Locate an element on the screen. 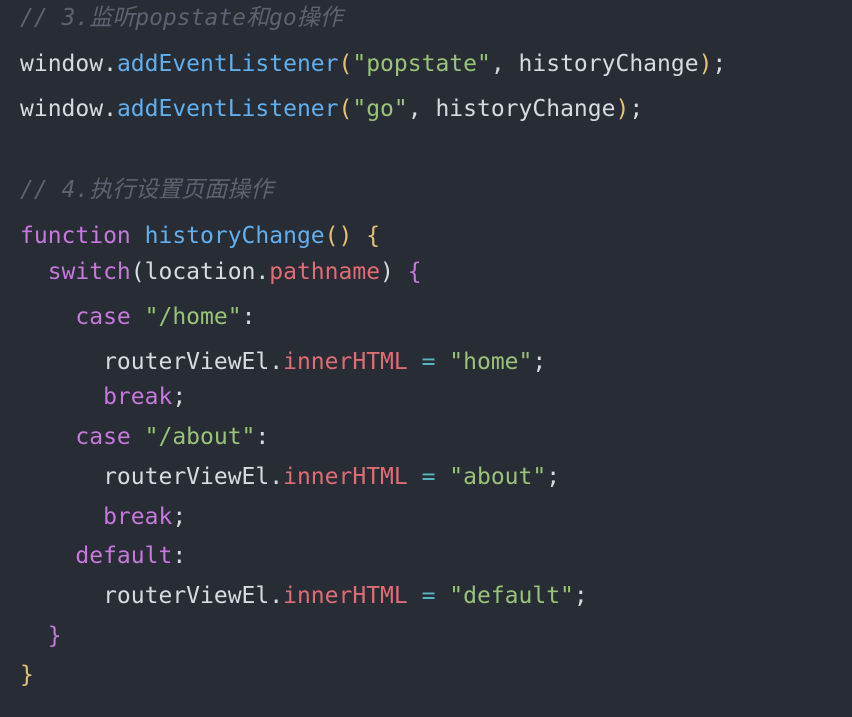 This screenshot has width=852, height=717. code-token: () is located at coordinates (345, 236).